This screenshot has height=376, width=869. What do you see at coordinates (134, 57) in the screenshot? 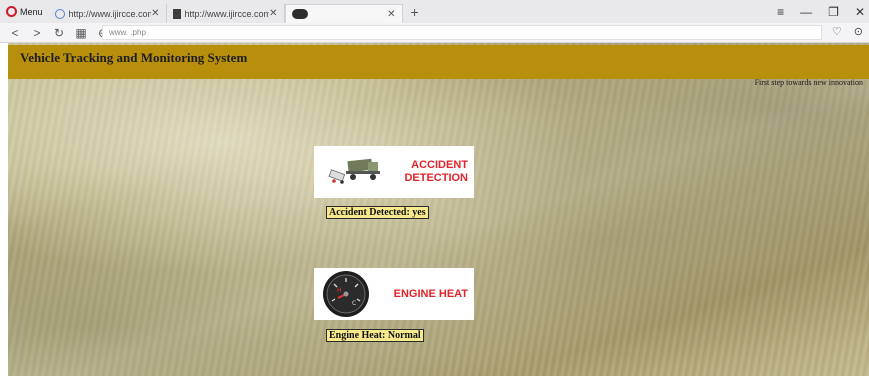
I see `site-title: Vehicle Tracking and Monitoring System` at bounding box center [134, 57].